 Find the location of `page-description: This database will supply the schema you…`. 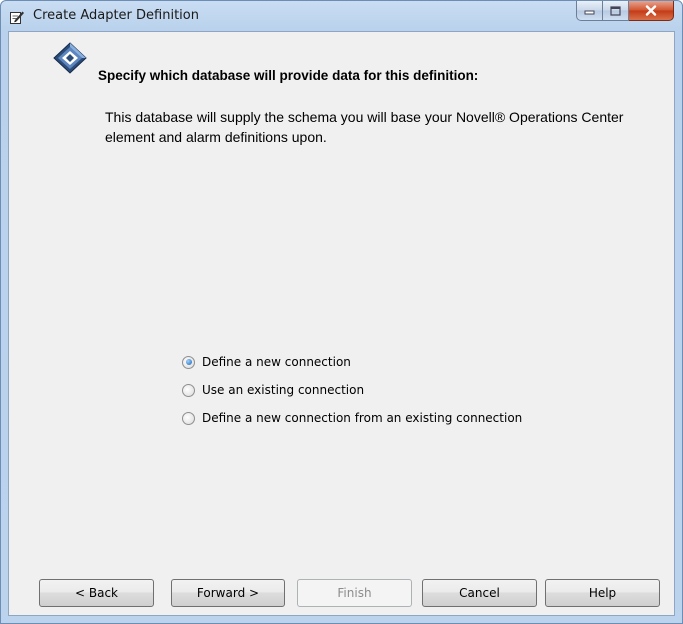

page-description: This database will supply the schema you… is located at coordinates (364, 127).